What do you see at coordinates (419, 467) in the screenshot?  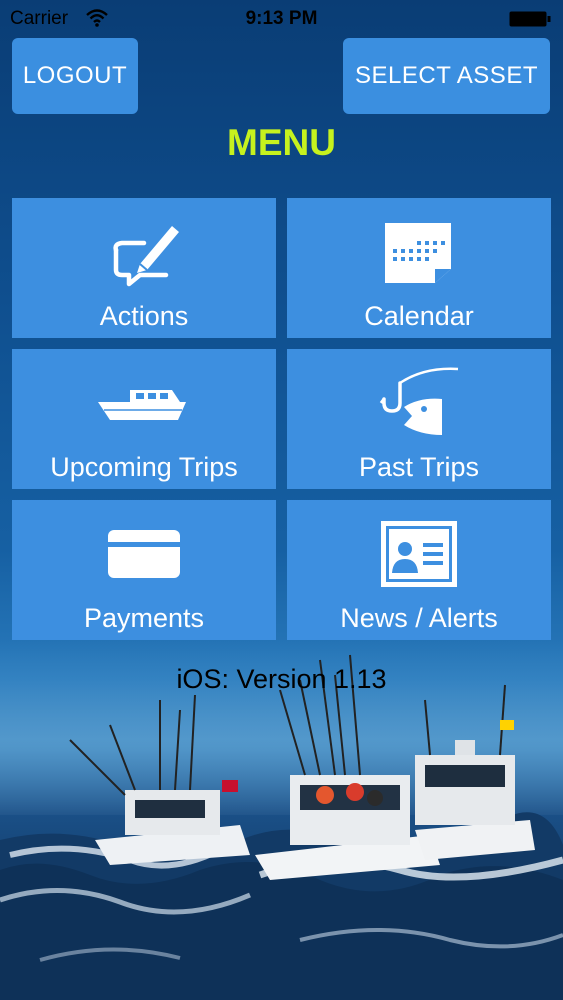 I see `tile-past-trips-label: Past Trips` at bounding box center [419, 467].